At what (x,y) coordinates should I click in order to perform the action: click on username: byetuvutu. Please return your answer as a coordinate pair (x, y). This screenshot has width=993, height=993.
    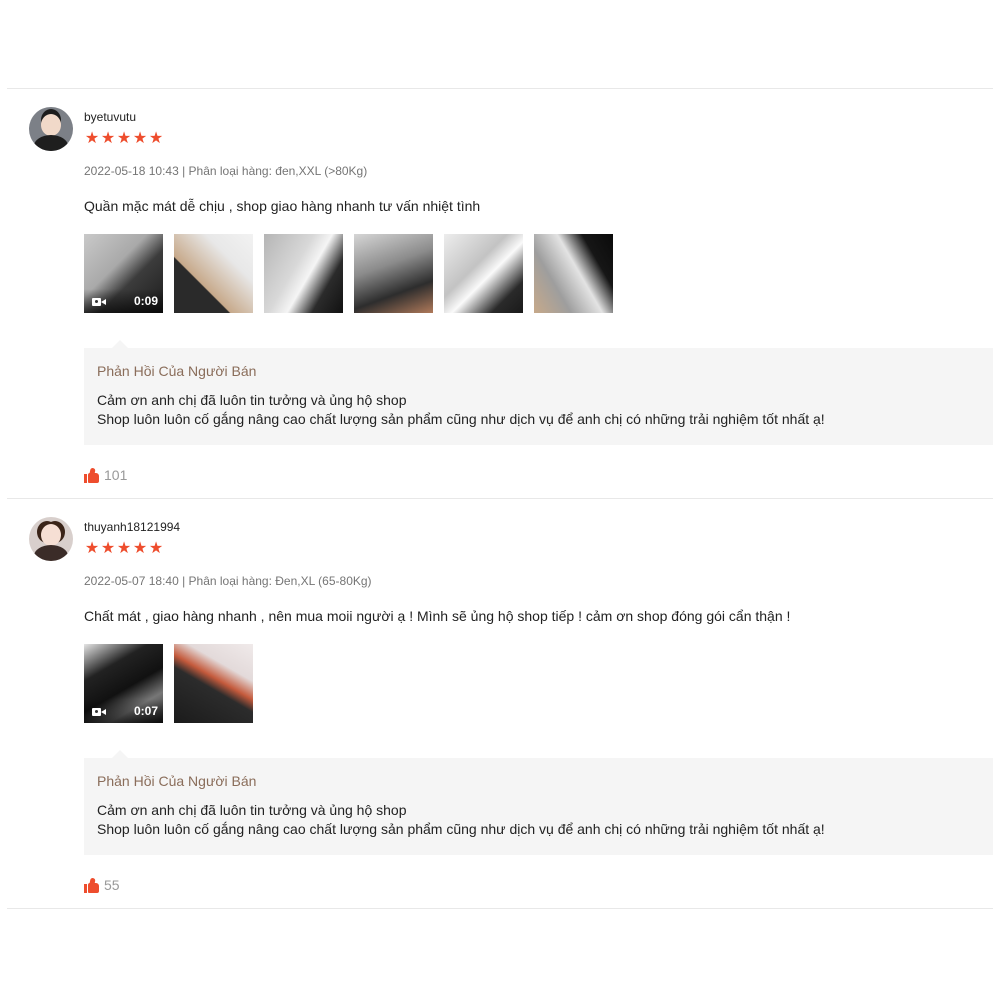
    Looking at the image, I should click on (110, 117).